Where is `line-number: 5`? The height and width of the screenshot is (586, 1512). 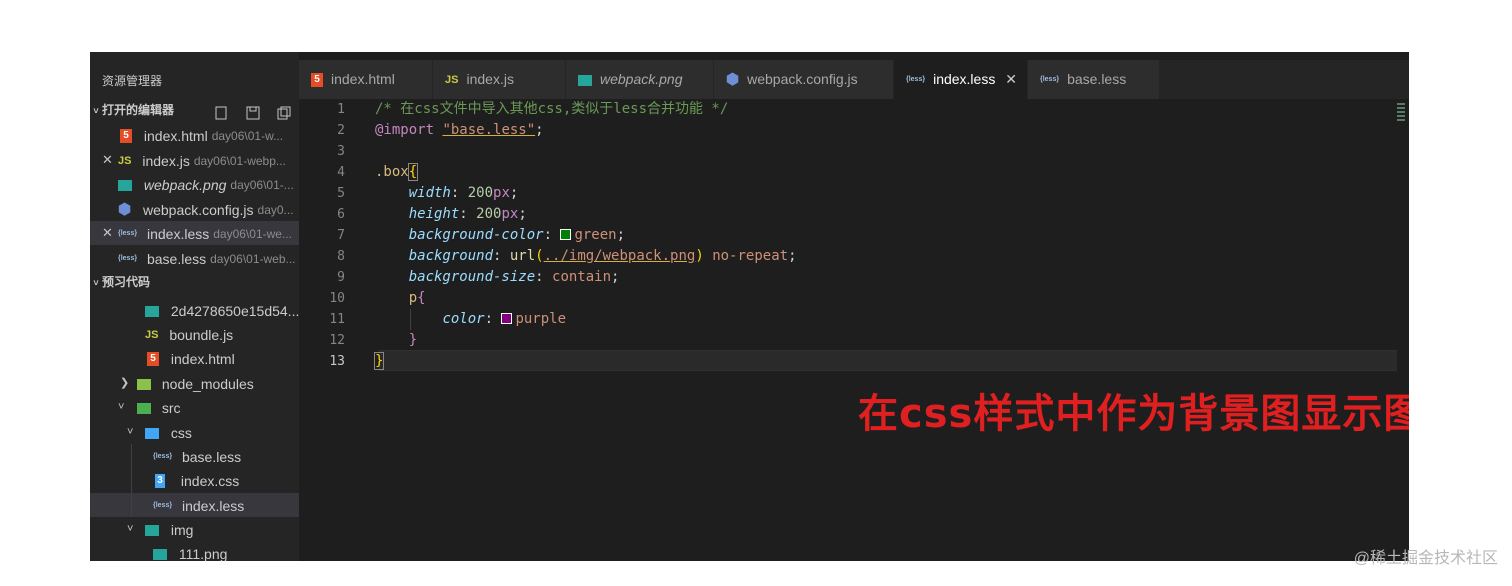
line-number: 5 is located at coordinates (341, 193).